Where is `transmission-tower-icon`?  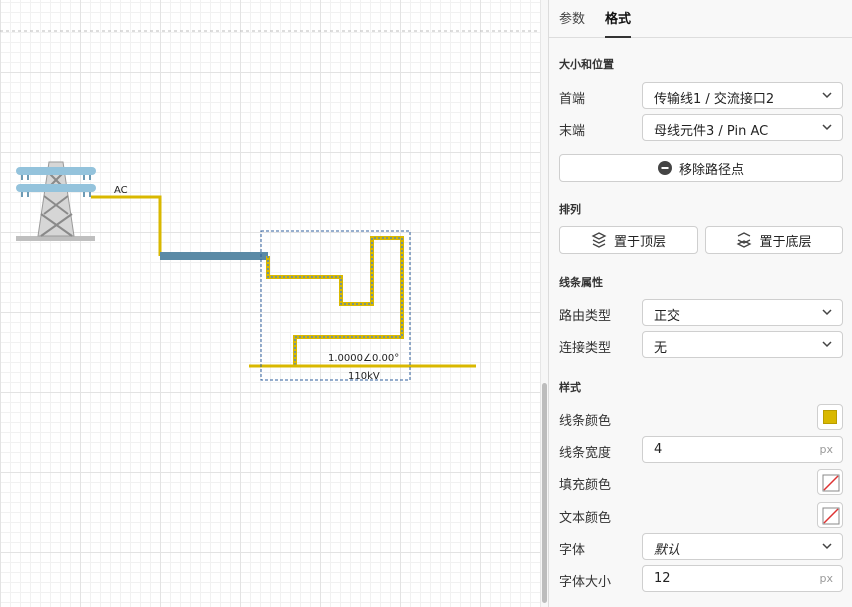 transmission-tower-icon is located at coordinates (56, 201).